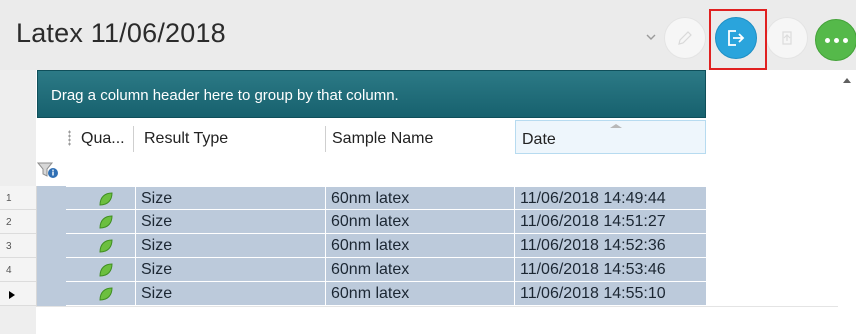  I want to click on filter-info-icon, so click(48, 171).